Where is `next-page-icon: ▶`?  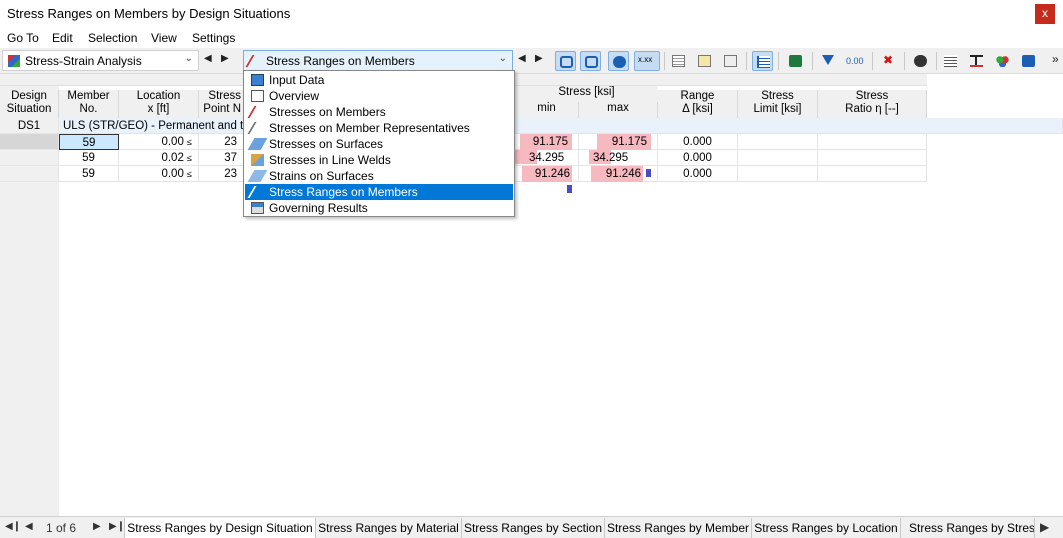
next-page-icon: ▶ is located at coordinates (97, 526).